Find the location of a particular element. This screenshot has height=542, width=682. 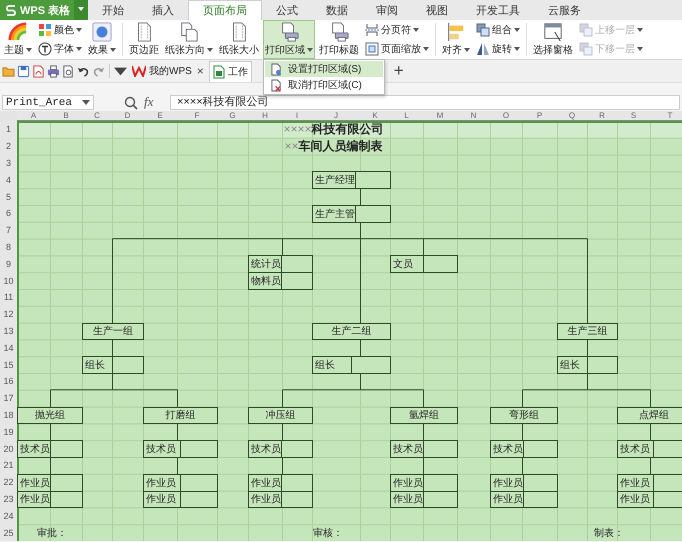

column-header: A is located at coordinates (33, 116).